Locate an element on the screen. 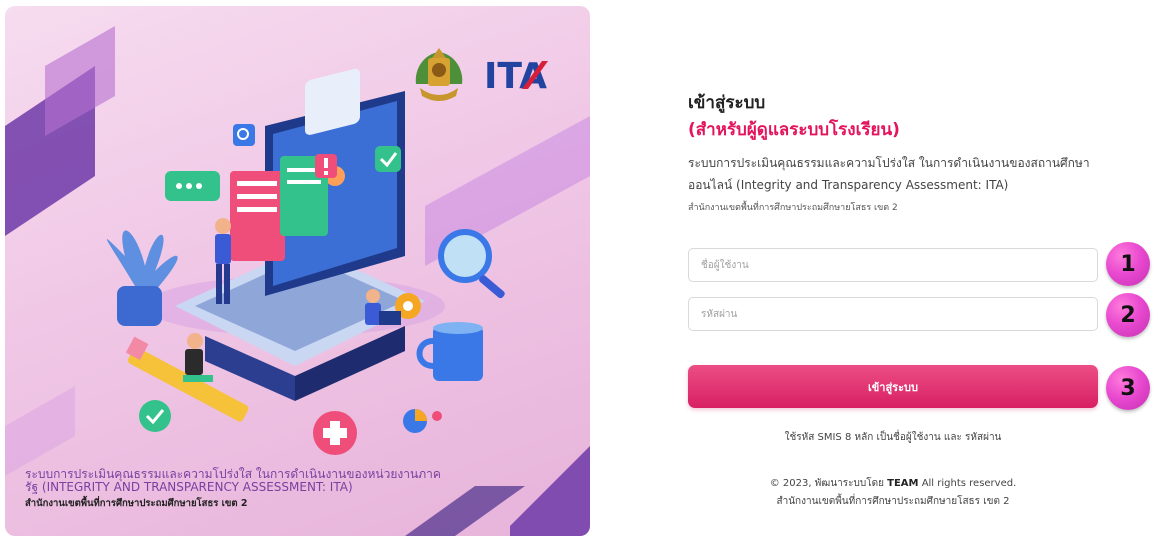  ita-logo-icon: ITA is located at coordinates (516, 75).